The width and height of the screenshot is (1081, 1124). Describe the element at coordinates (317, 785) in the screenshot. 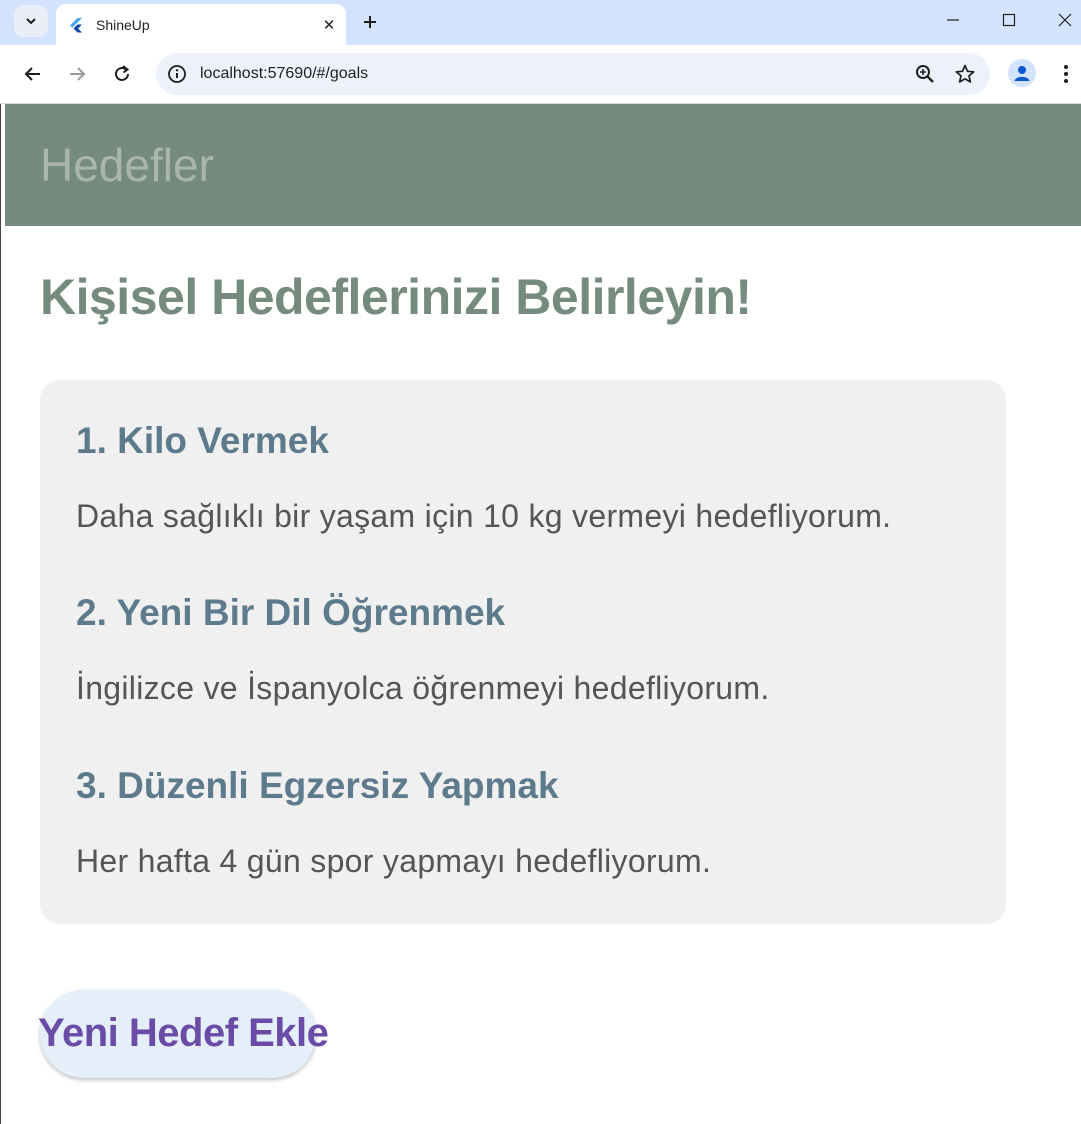

I see `goal-title: 3. Düzenli Egzersiz Yapmak` at that location.